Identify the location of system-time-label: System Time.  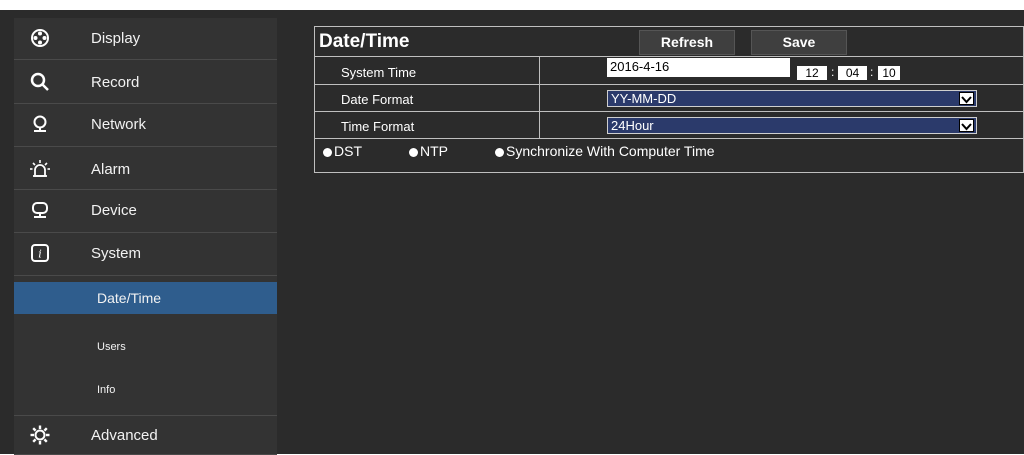
(379, 72).